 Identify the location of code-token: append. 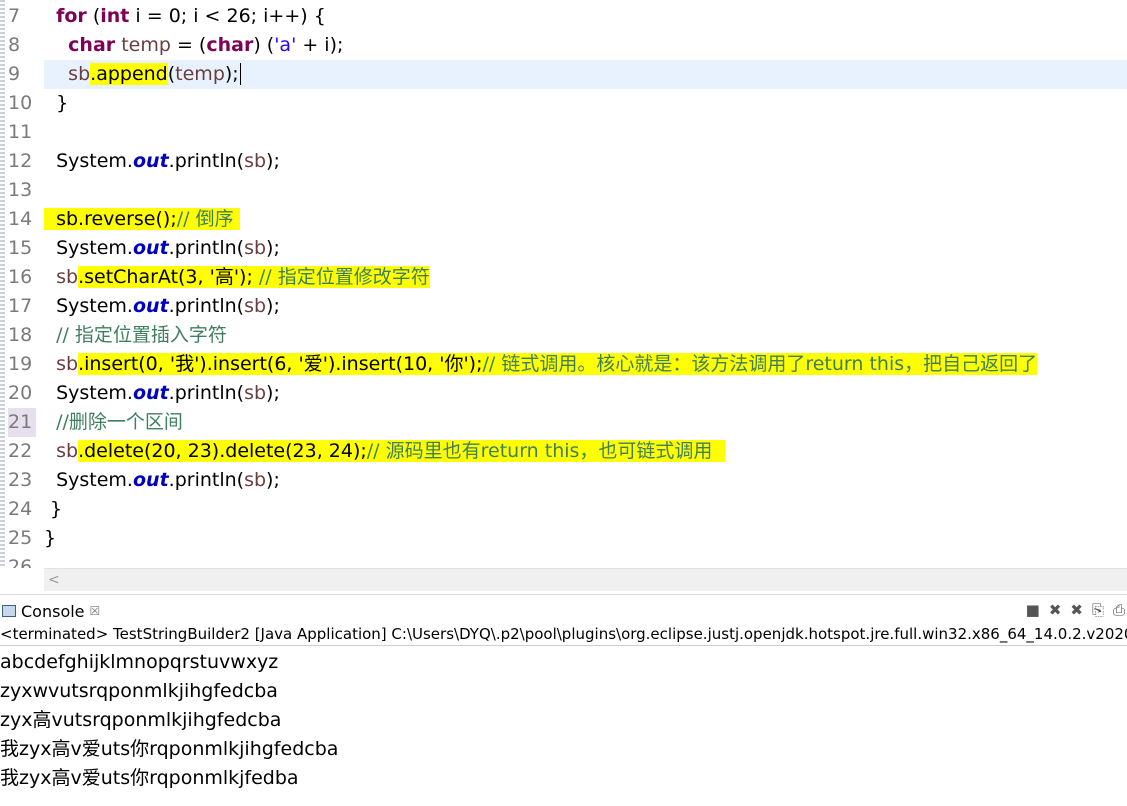
(132, 74).